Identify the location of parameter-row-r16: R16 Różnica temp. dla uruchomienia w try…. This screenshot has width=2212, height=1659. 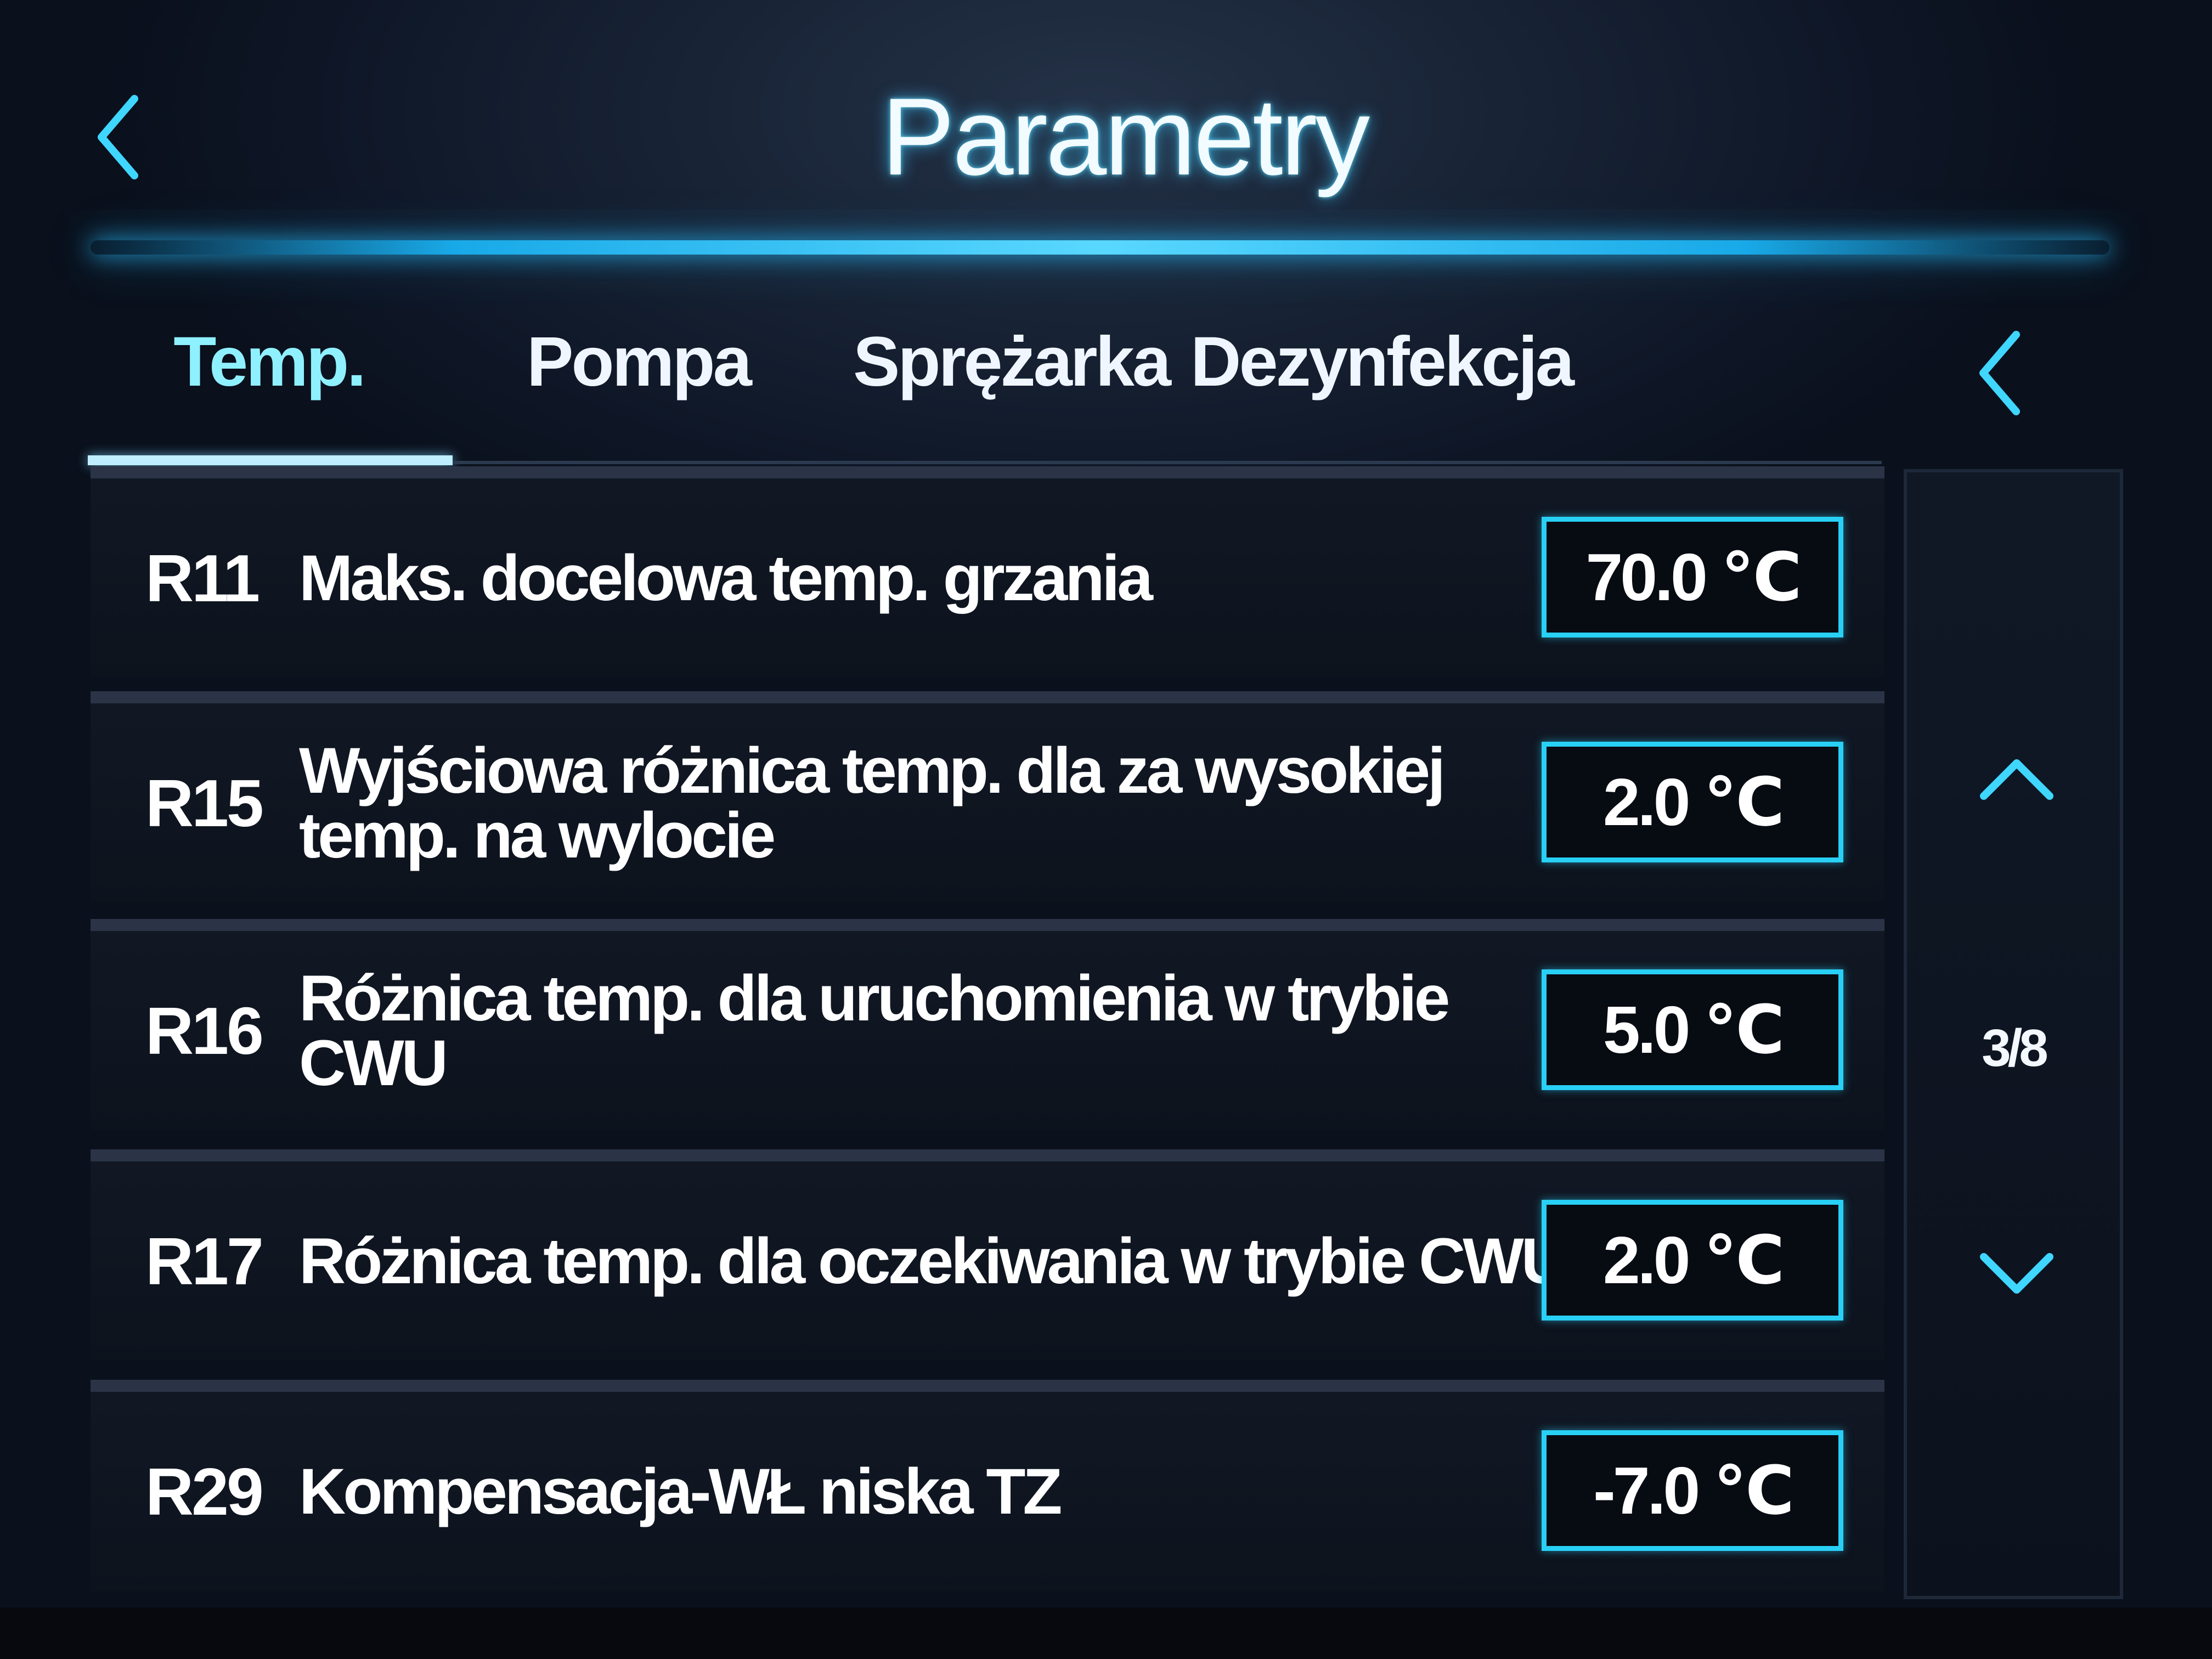
(988, 1024).